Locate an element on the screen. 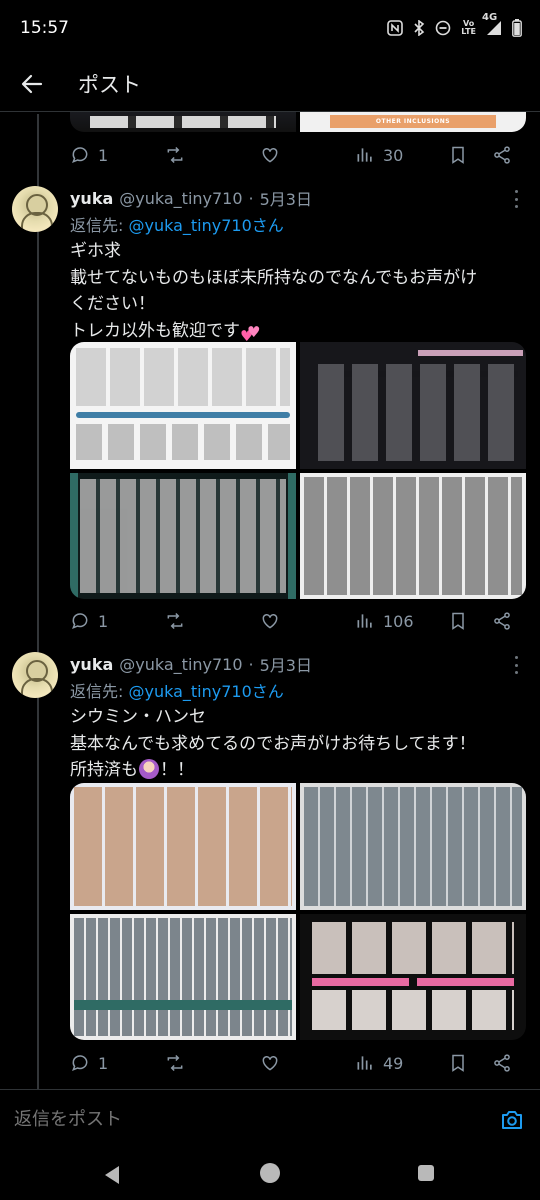  media-image: OTHER INCLUSIONS is located at coordinates (413, 122).